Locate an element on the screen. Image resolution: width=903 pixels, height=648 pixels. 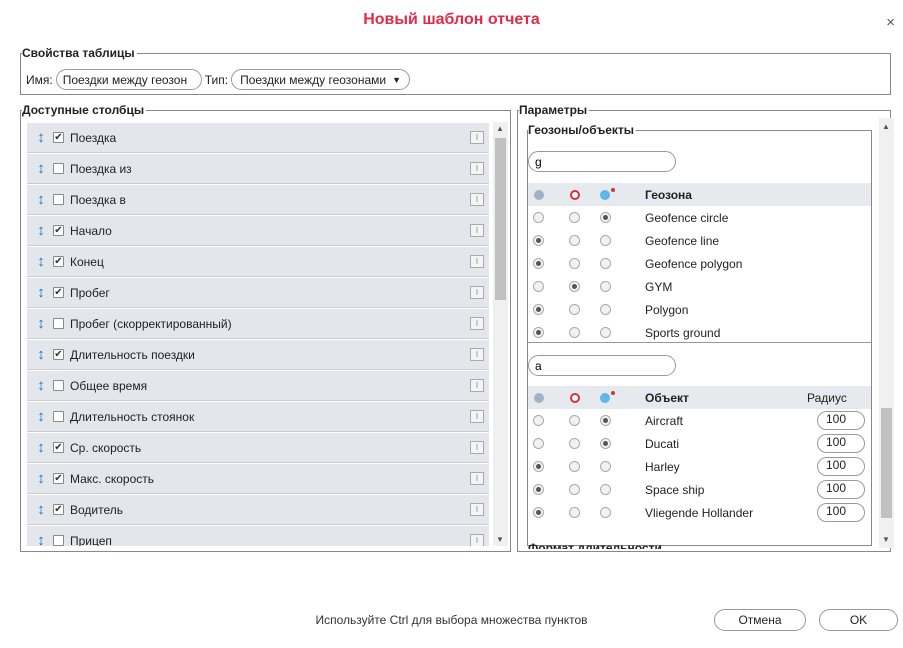
params-scrollbar: ▲ ▼ is located at coordinates (886, 333).